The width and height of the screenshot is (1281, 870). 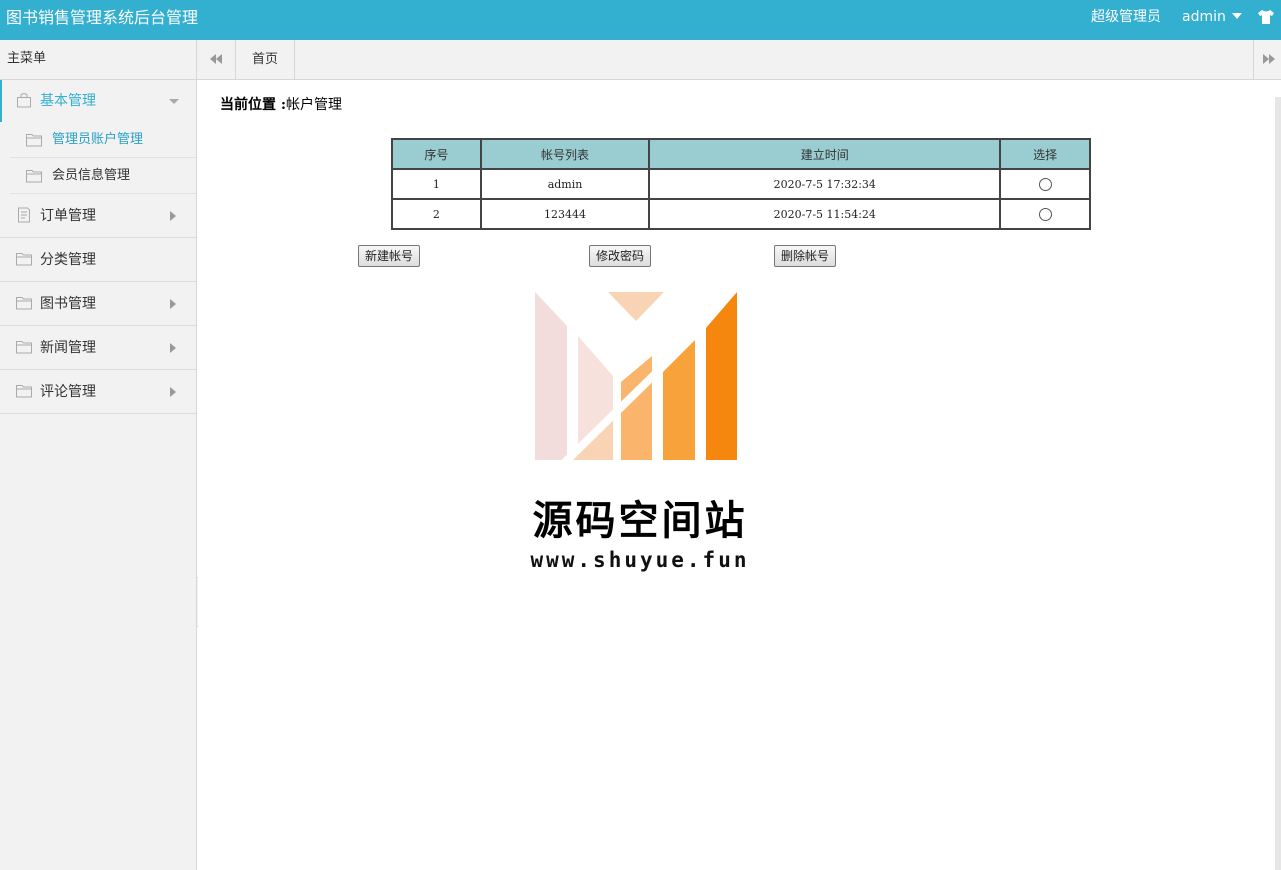 I want to click on menu-group-label: 订单管理, so click(x=68, y=216).